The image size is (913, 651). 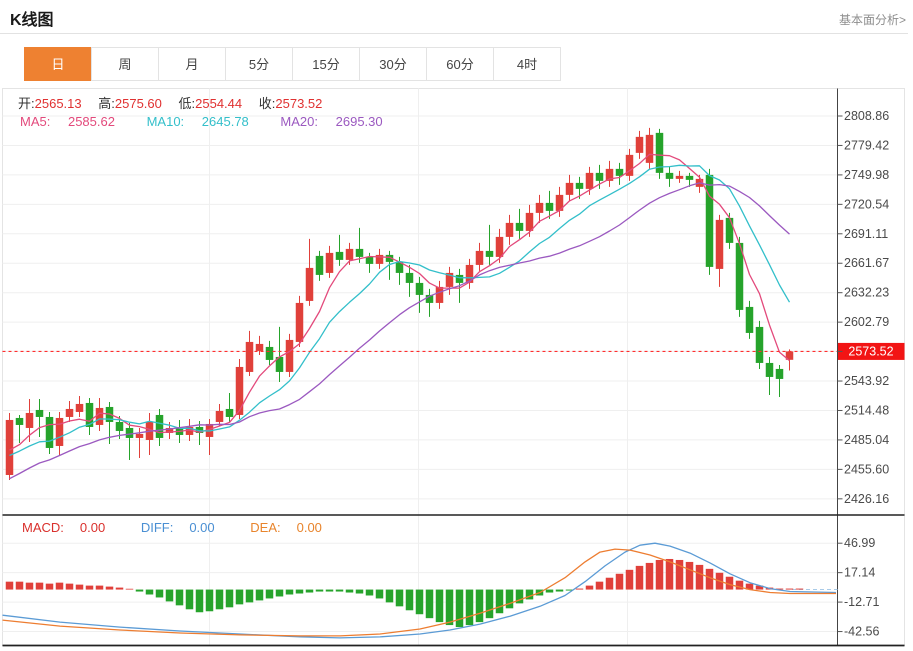 I want to click on close-label: 收:, so click(x=267, y=103).